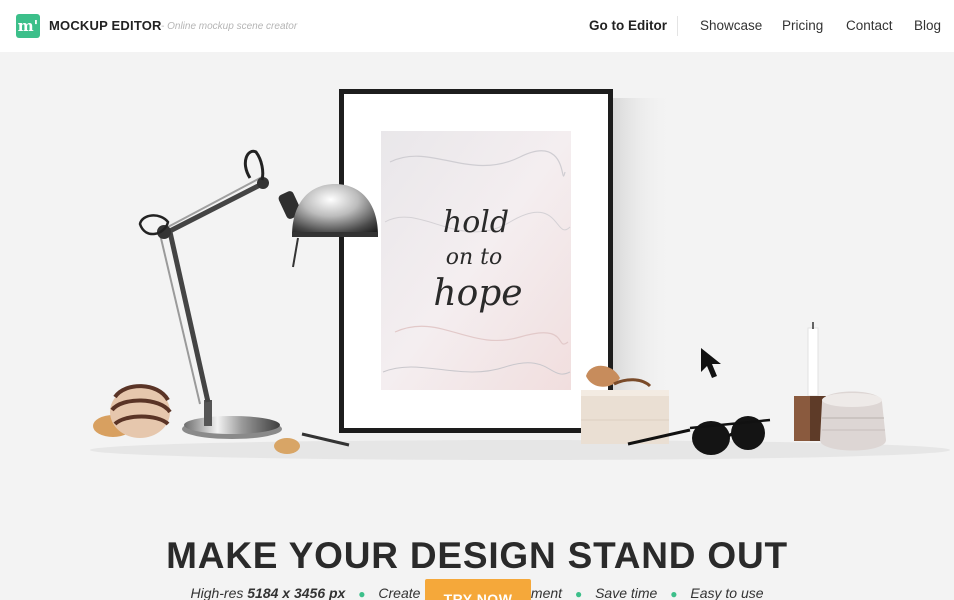 This screenshot has width=954, height=600. Describe the element at coordinates (28, 26) in the screenshot. I see `logo-icon: m'` at that location.